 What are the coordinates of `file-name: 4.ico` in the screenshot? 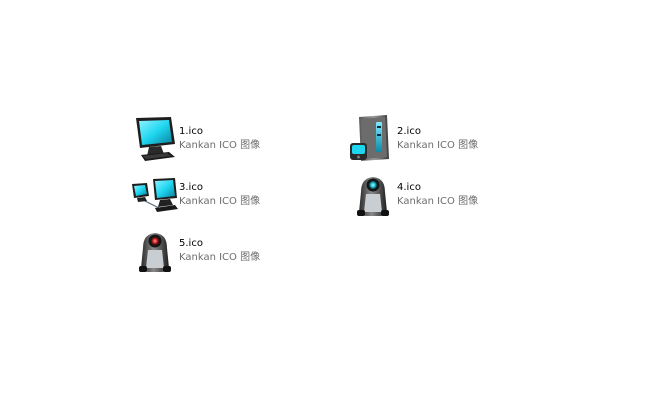 It's located at (409, 187).